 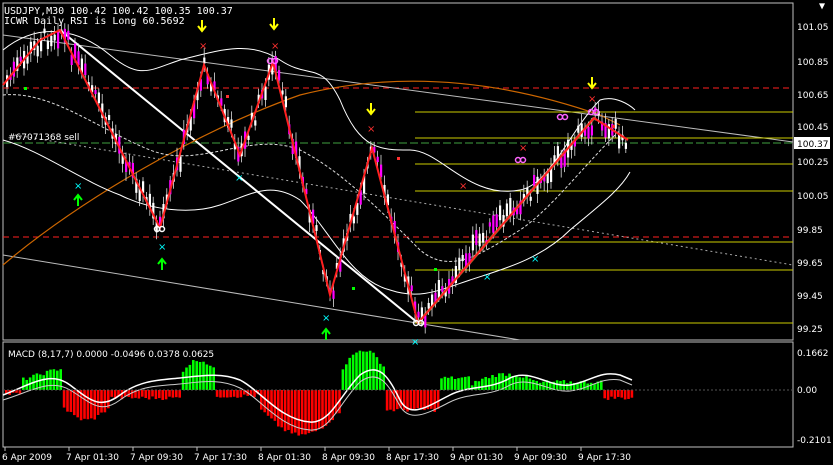 I want to click on current-price-label: 100.37, so click(x=813, y=145).